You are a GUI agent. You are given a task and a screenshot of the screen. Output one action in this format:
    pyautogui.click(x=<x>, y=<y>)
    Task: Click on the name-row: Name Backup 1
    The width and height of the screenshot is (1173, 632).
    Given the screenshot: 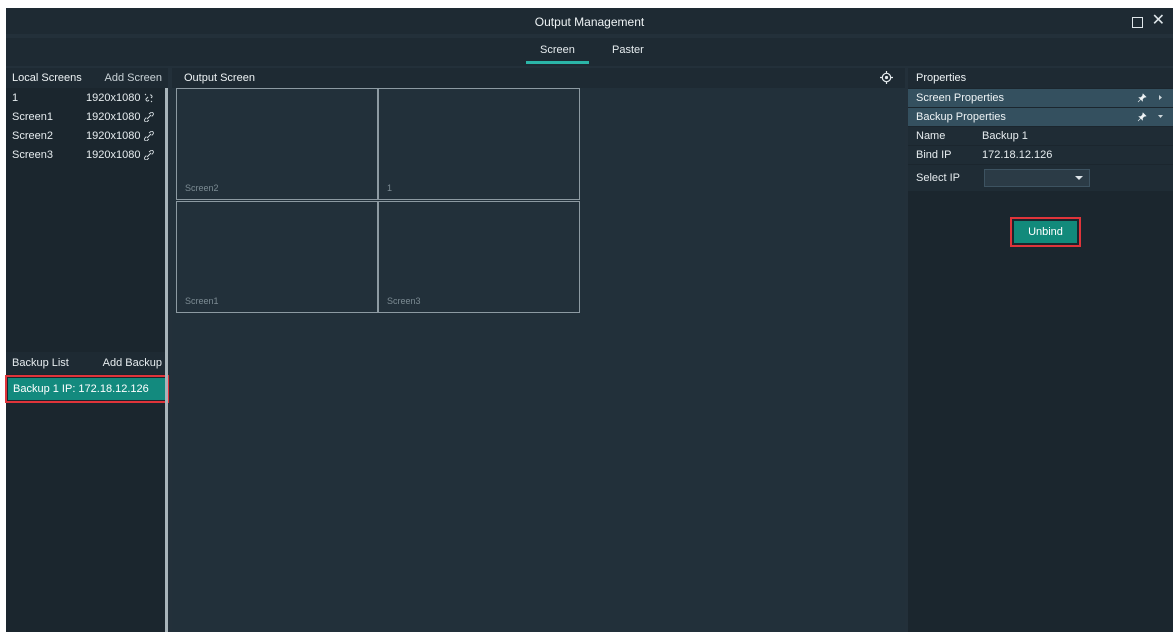 What is the action you would take?
    pyautogui.click(x=1040, y=136)
    